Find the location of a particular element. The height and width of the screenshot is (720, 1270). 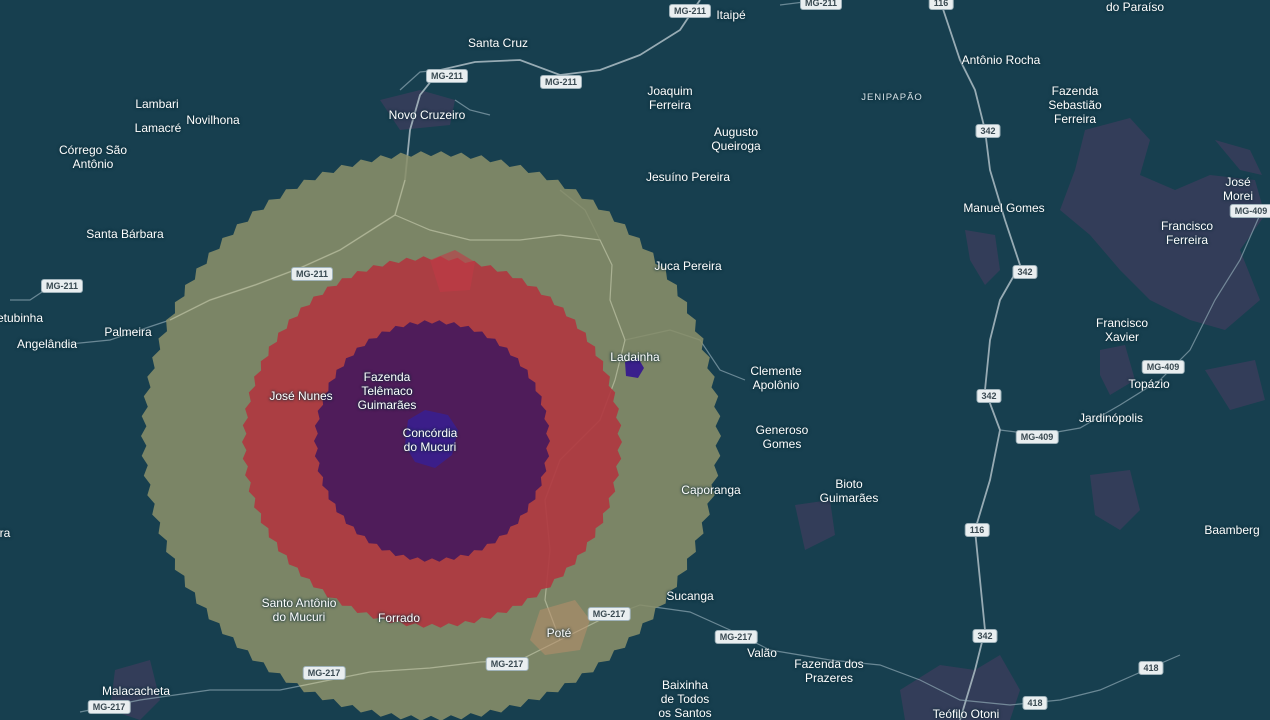

place-label-jesuino-pereira: Jesuíno Pereira is located at coordinates (688, 177).